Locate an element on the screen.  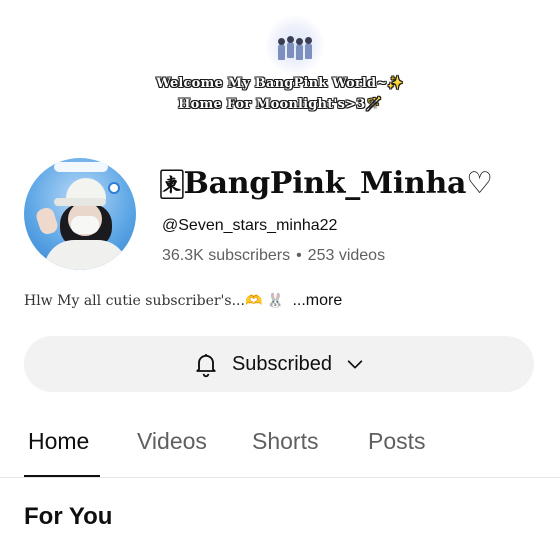
banner-text-line-1: Welcome My BangPink World~✨ is located at coordinates (280, 83).